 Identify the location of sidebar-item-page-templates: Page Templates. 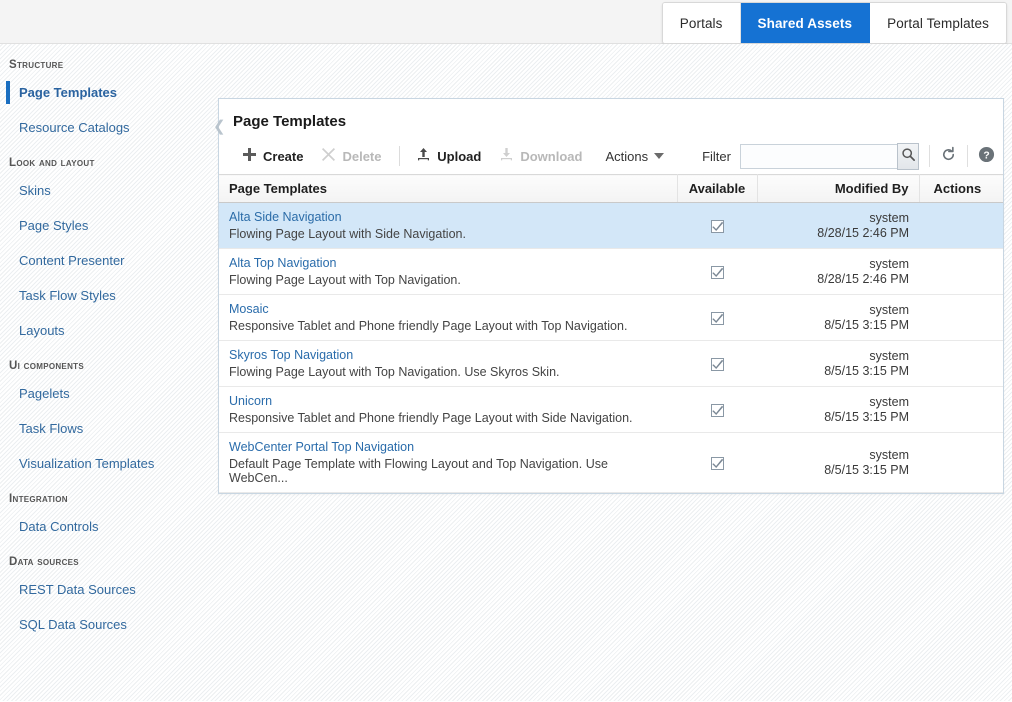
(106, 92).